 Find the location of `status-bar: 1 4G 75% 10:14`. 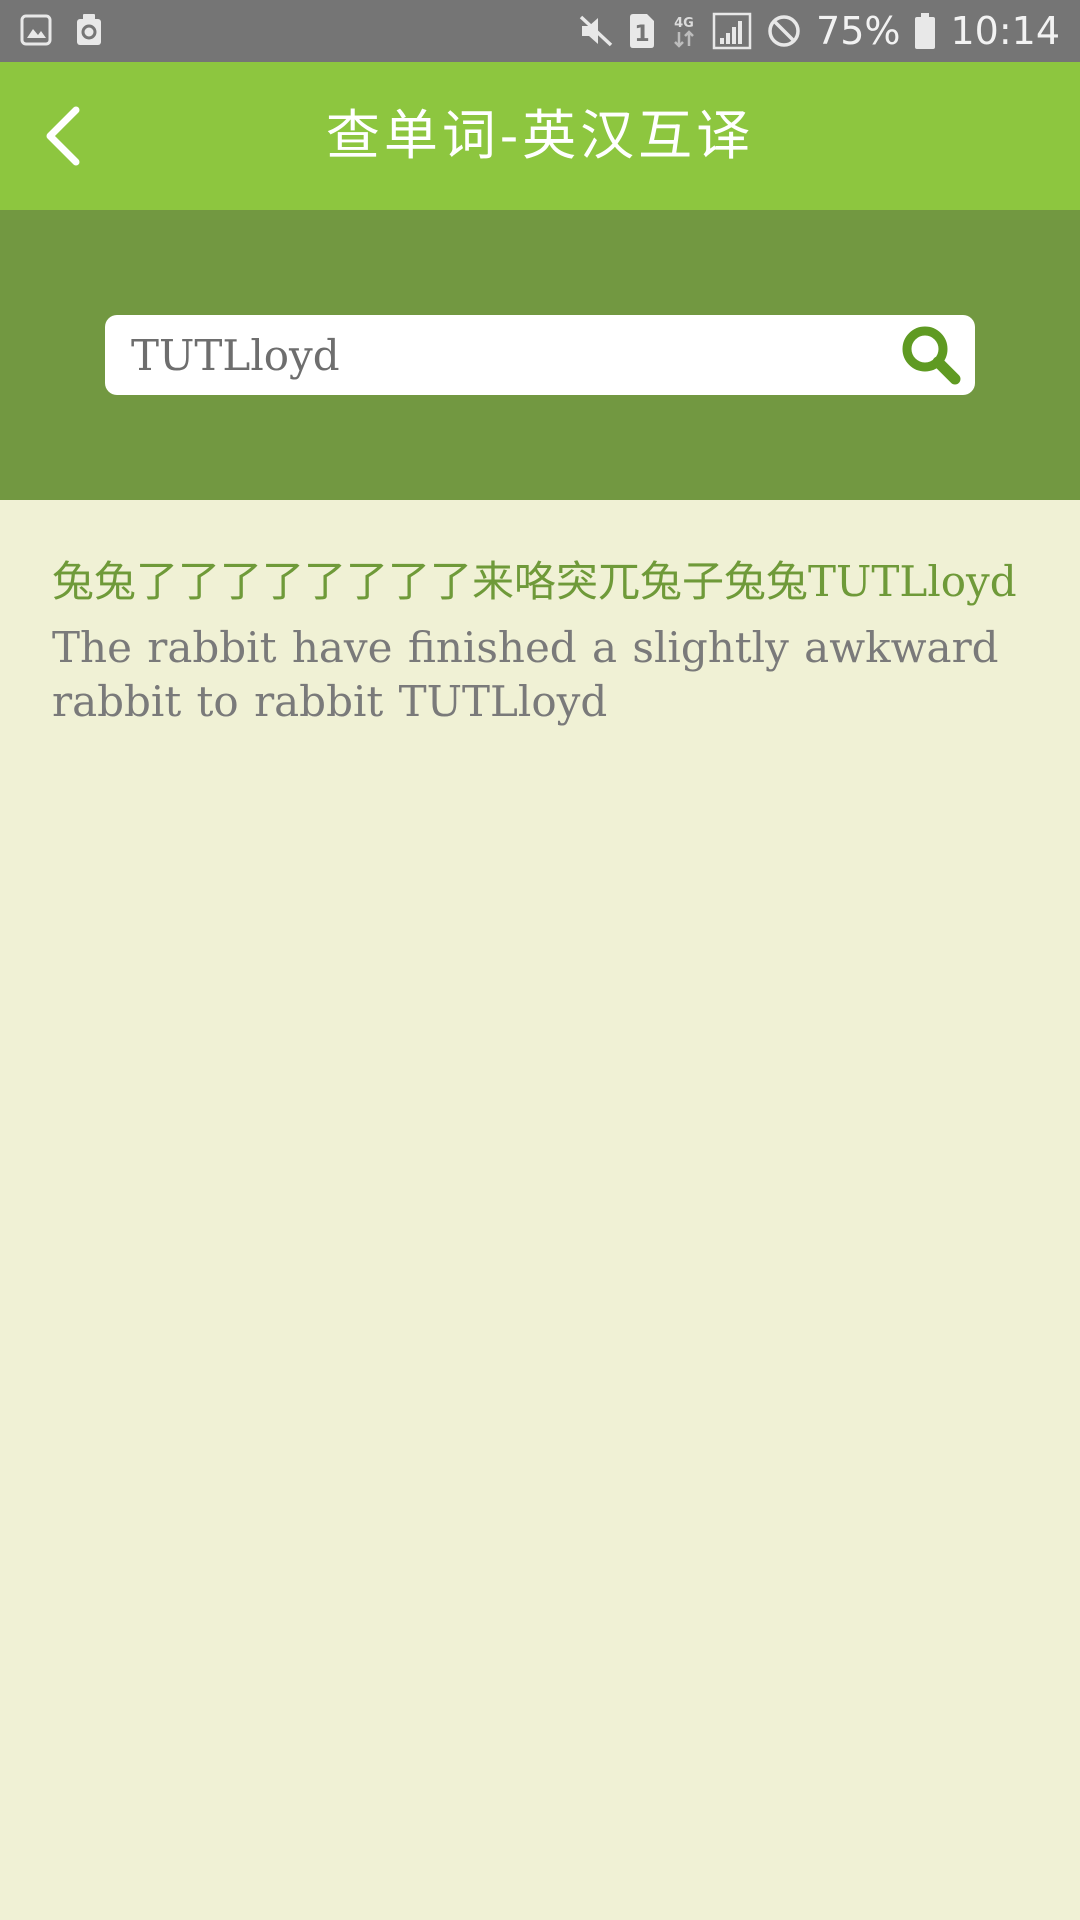

status-bar: 1 4G 75% 10:14 is located at coordinates (540, 31).